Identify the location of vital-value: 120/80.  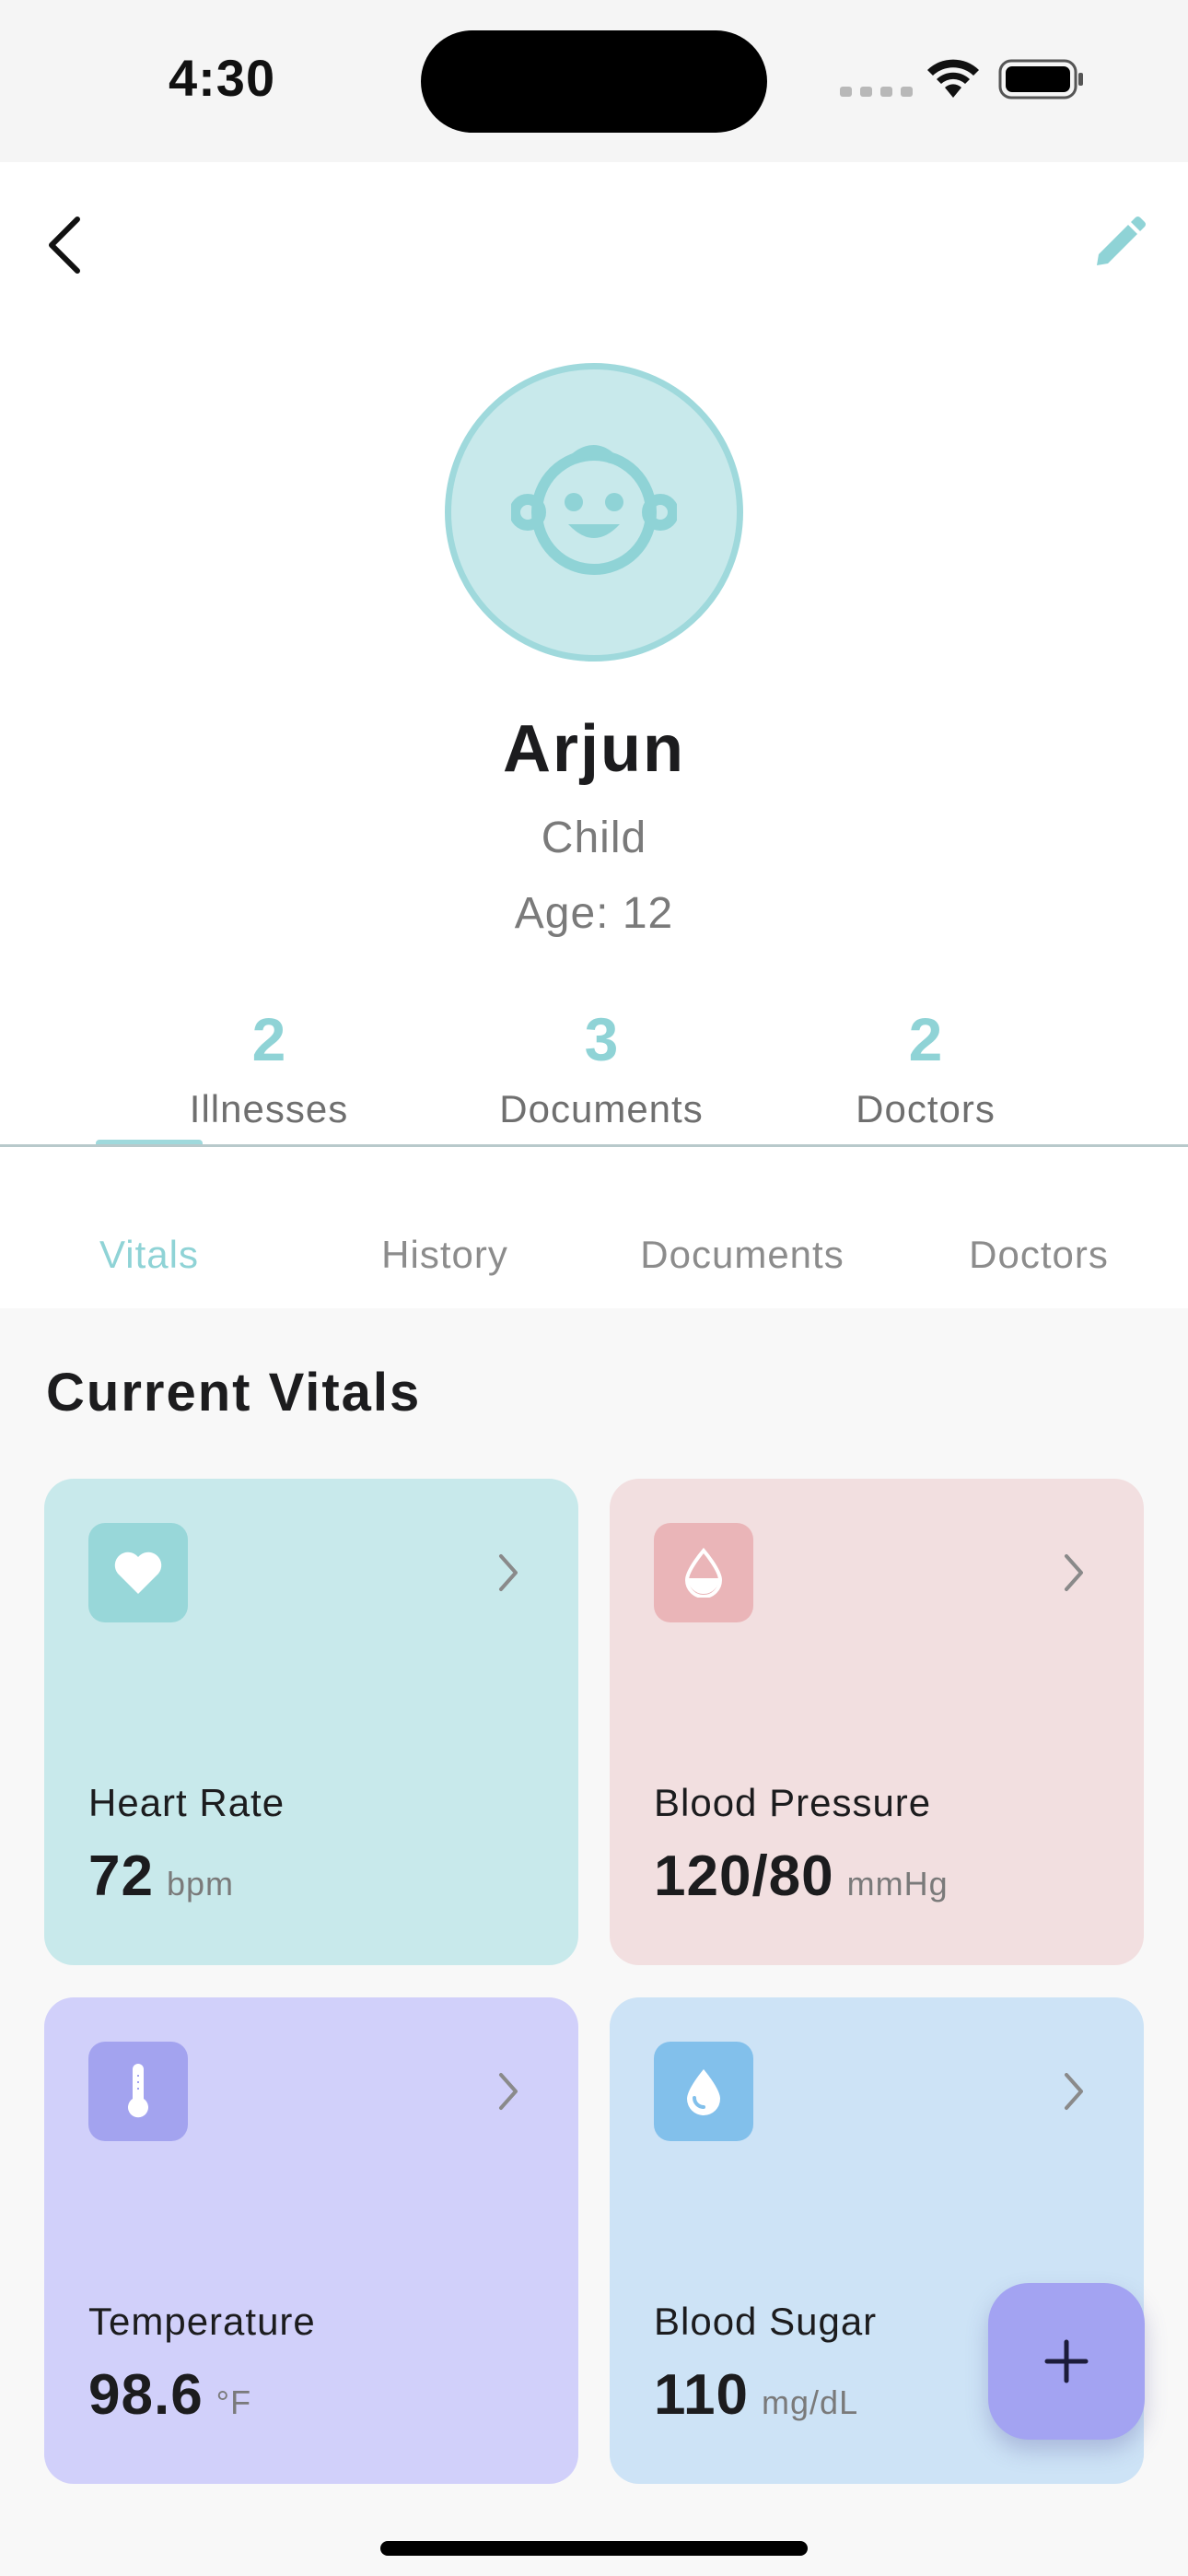
(744, 1876).